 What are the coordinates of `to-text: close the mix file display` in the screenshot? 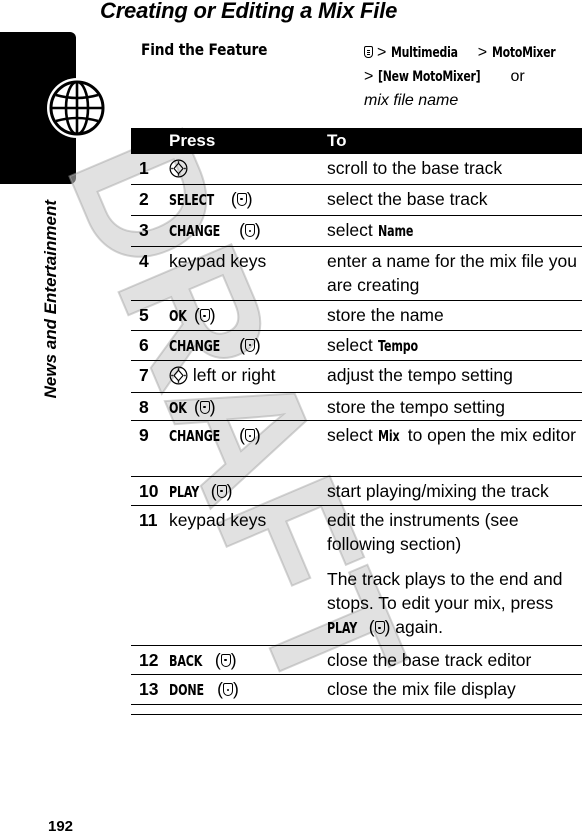 It's located at (421, 689).